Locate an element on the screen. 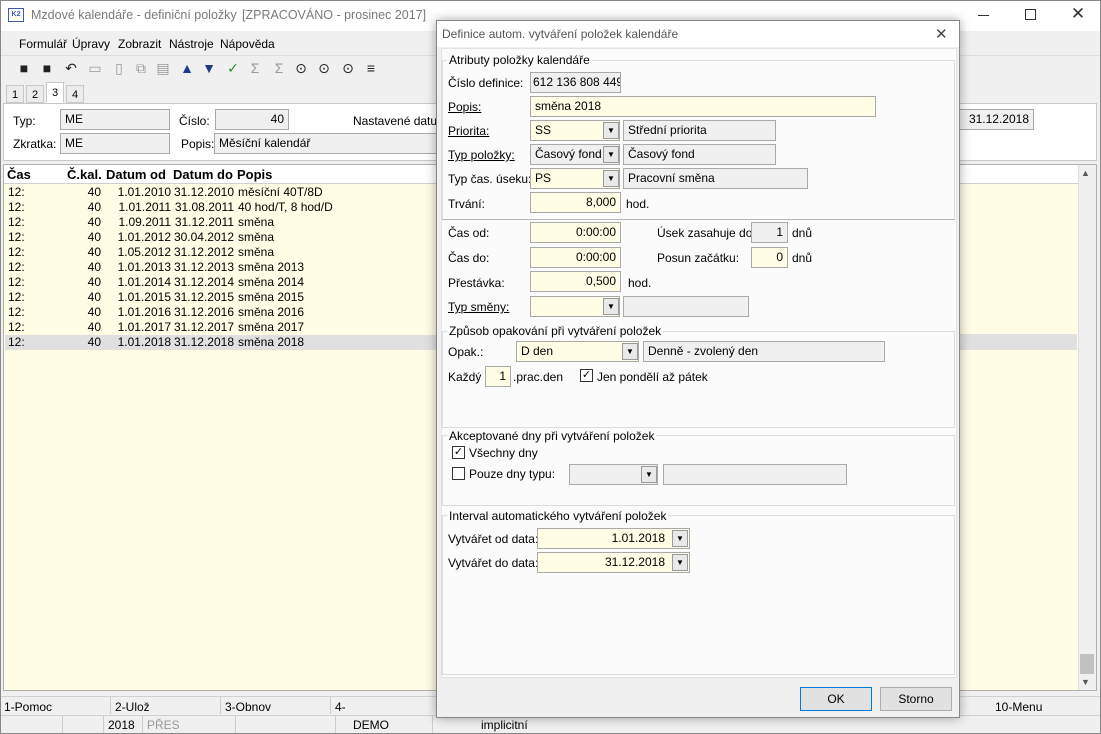  ok-button: OK is located at coordinates (836, 699).